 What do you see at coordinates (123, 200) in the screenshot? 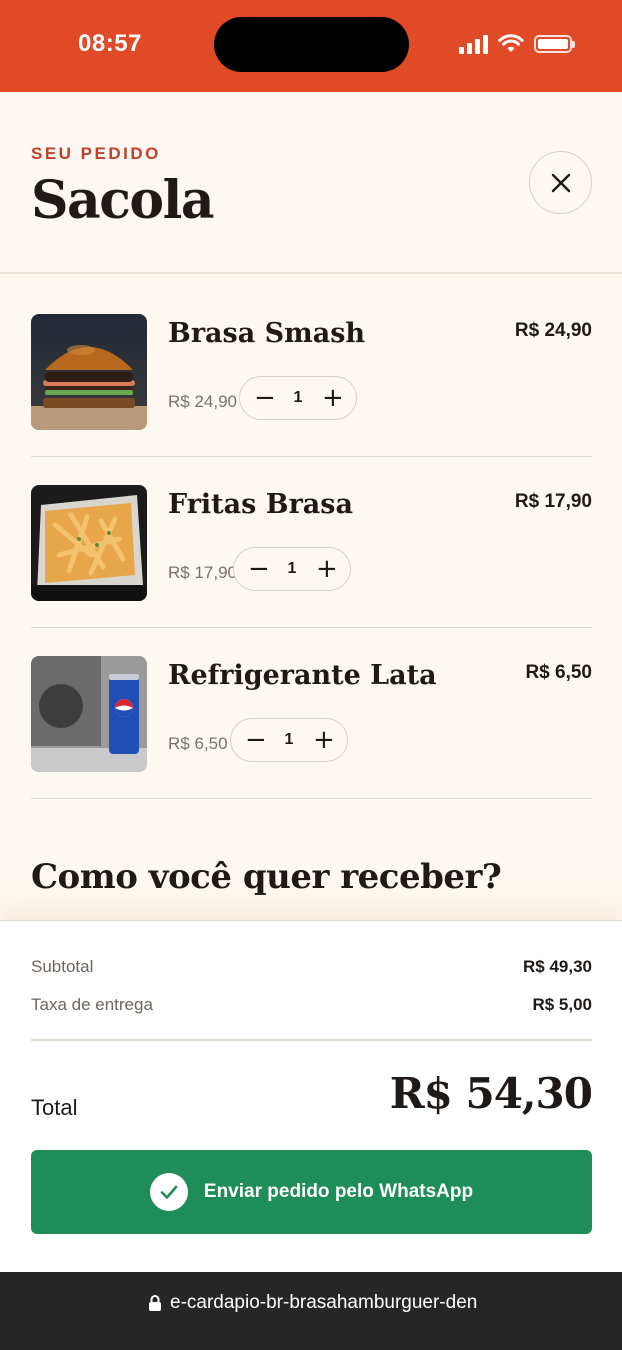
I see `page-title: Sacola` at bounding box center [123, 200].